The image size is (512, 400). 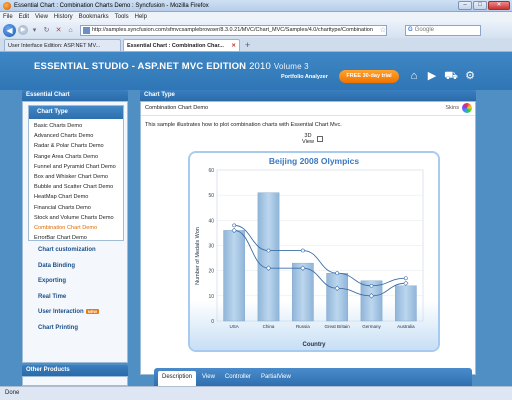 What do you see at coordinates (177, 378) in the screenshot?
I see `tab-description: Description` at bounding box center [177, 378].